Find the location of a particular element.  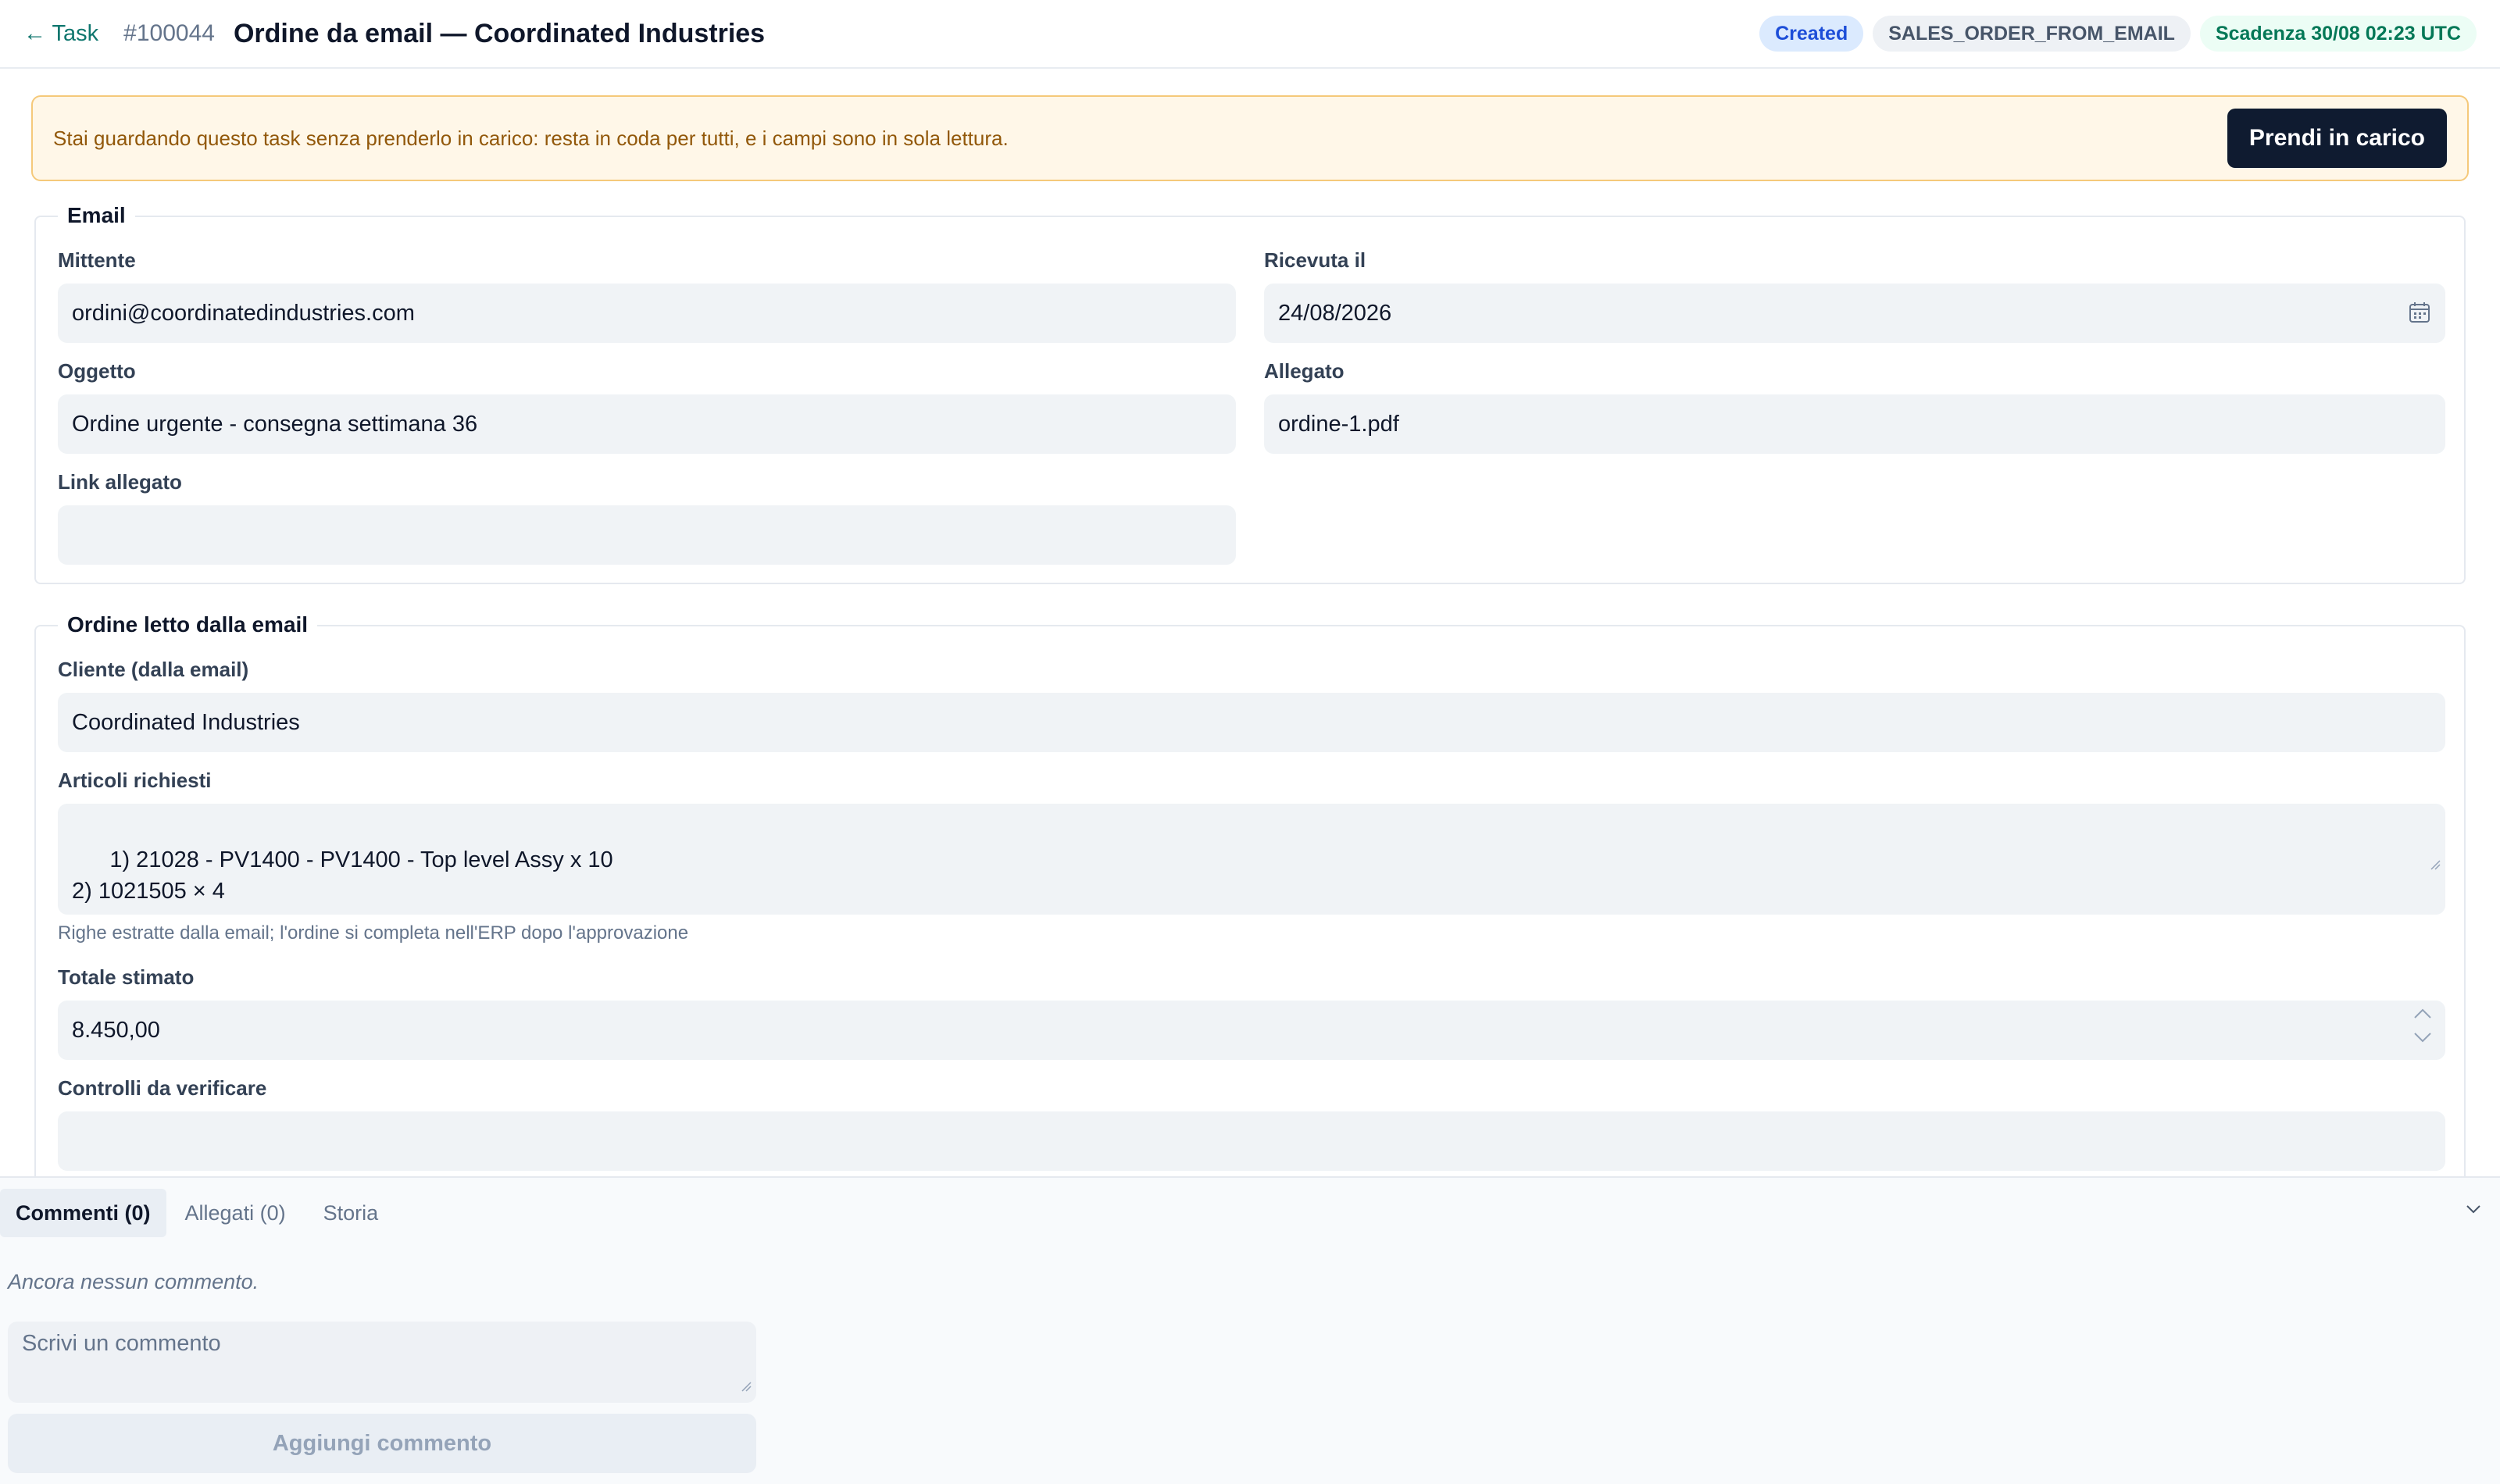

sender-field: ordini@coordinatedindustries.com is located at coordinates (647, 313).